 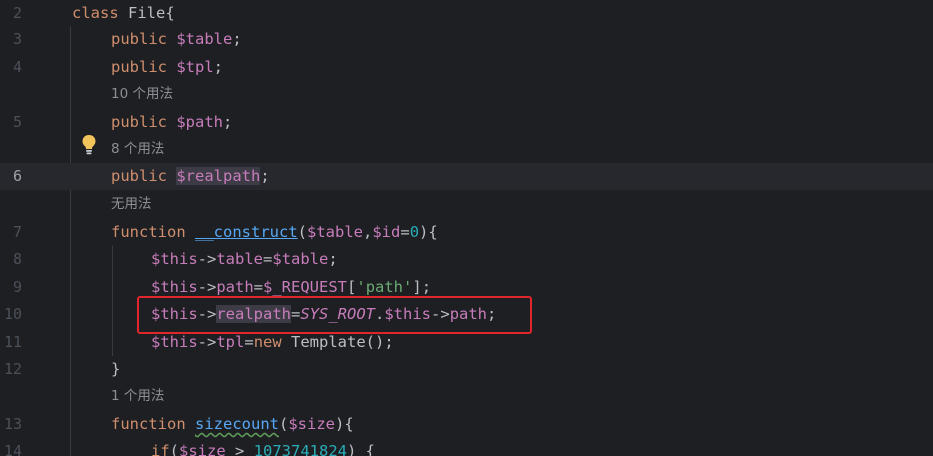 What do you see at coordinates (274, 232) in the screenshot?
I see `code-text: function __construct($table,$id=0){` at bounding box center [274, 232].